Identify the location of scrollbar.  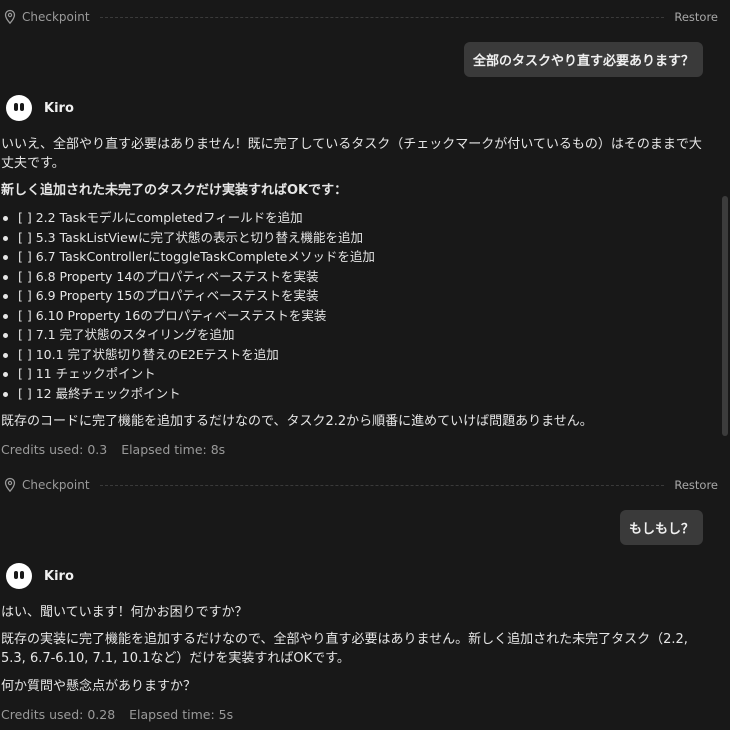
(725, 316).